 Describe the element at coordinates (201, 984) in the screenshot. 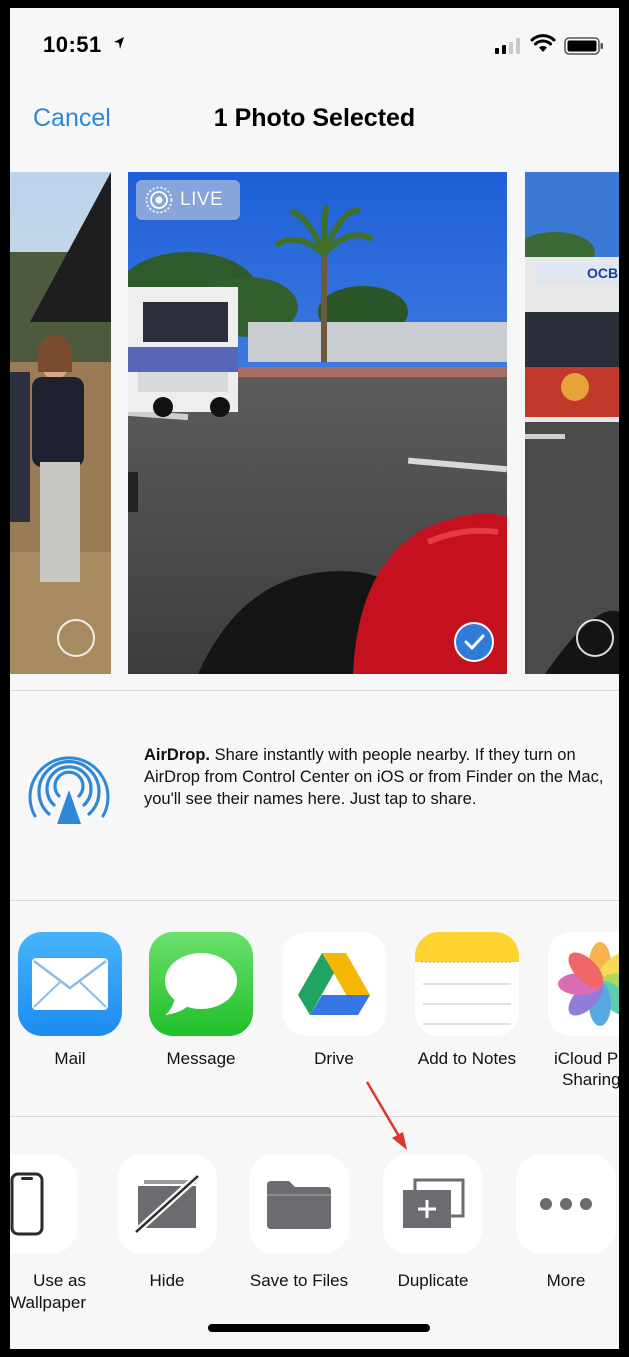

I see `message-icon` at that location.